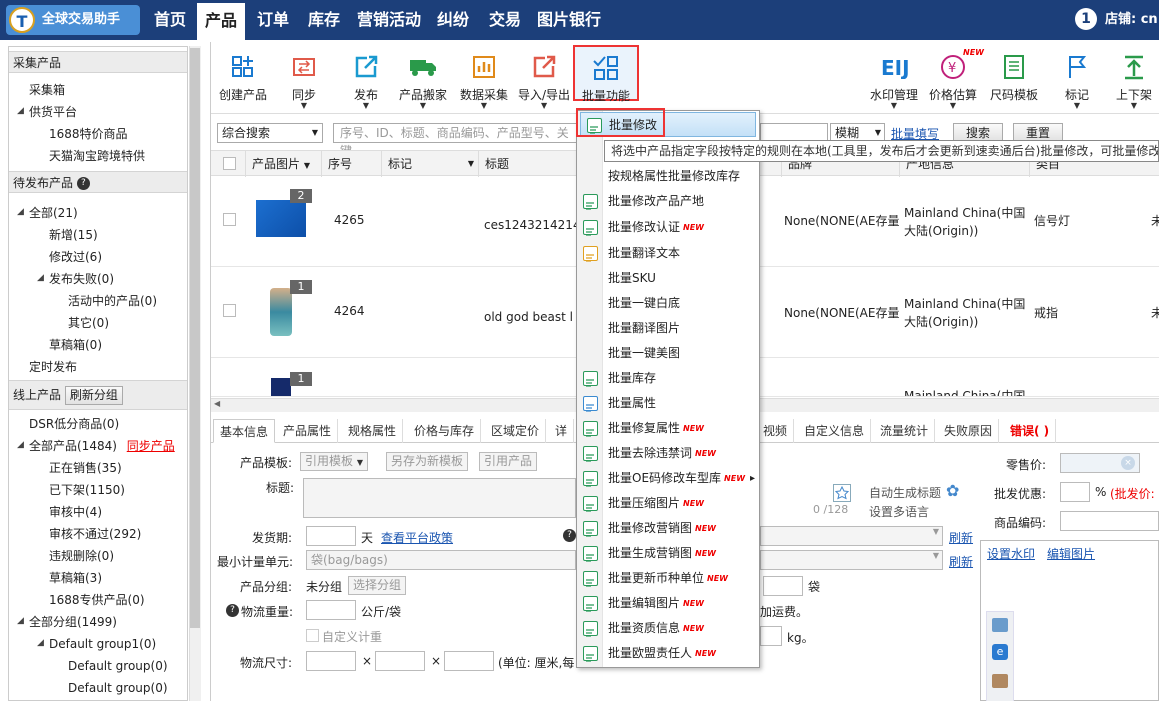  What do you see at coordinates (229, 163) in the screenshot?
I see `select-all-checkbox` at bounding box center [229, 163].